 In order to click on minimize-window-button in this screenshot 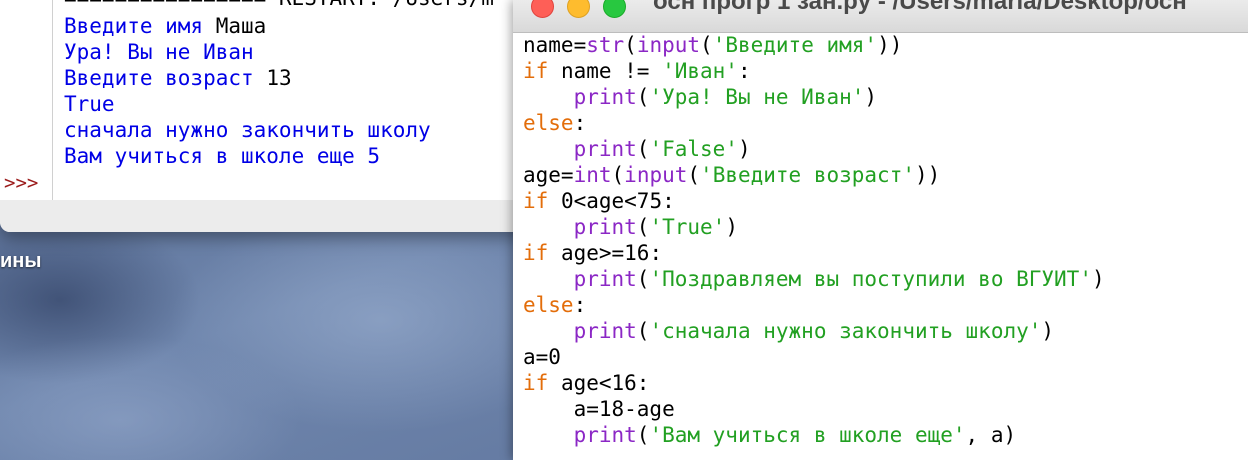, I will do `click(578, 9)`.